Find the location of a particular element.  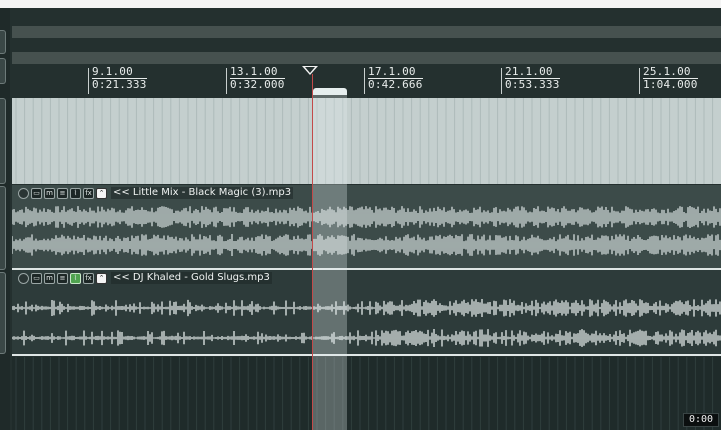

time-display: 0:00 is located at coordinates (701, 420).